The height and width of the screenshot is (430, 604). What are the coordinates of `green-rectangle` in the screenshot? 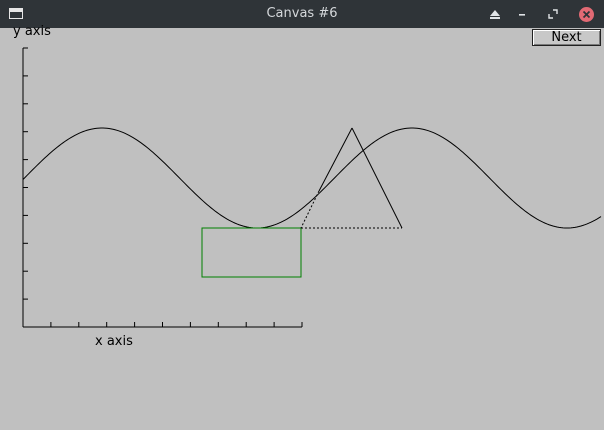 It's located at (251, 252).